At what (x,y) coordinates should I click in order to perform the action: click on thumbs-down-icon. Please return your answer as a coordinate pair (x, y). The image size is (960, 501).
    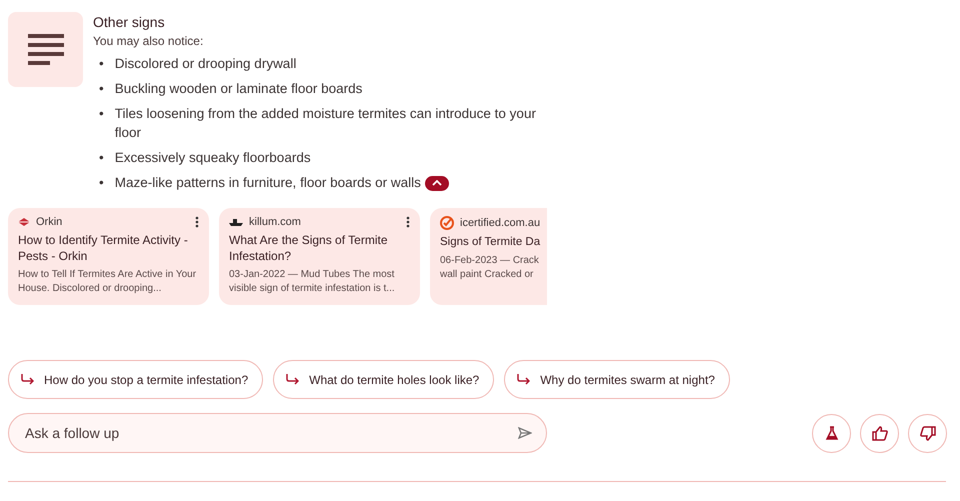
    Looking at the image, I should click on (928, 433).